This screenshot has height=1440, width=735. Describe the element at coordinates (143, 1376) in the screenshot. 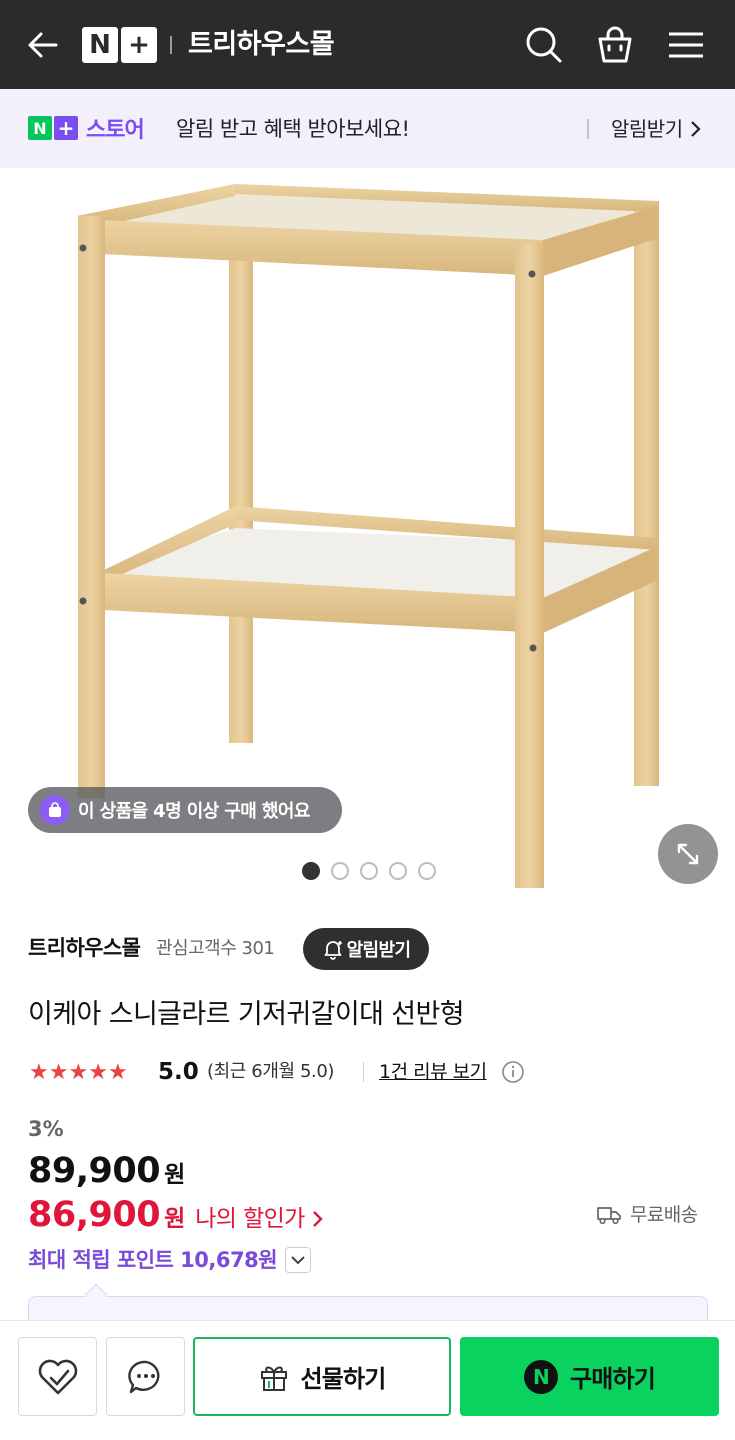

I see `chat-bubble-icon` at that location.